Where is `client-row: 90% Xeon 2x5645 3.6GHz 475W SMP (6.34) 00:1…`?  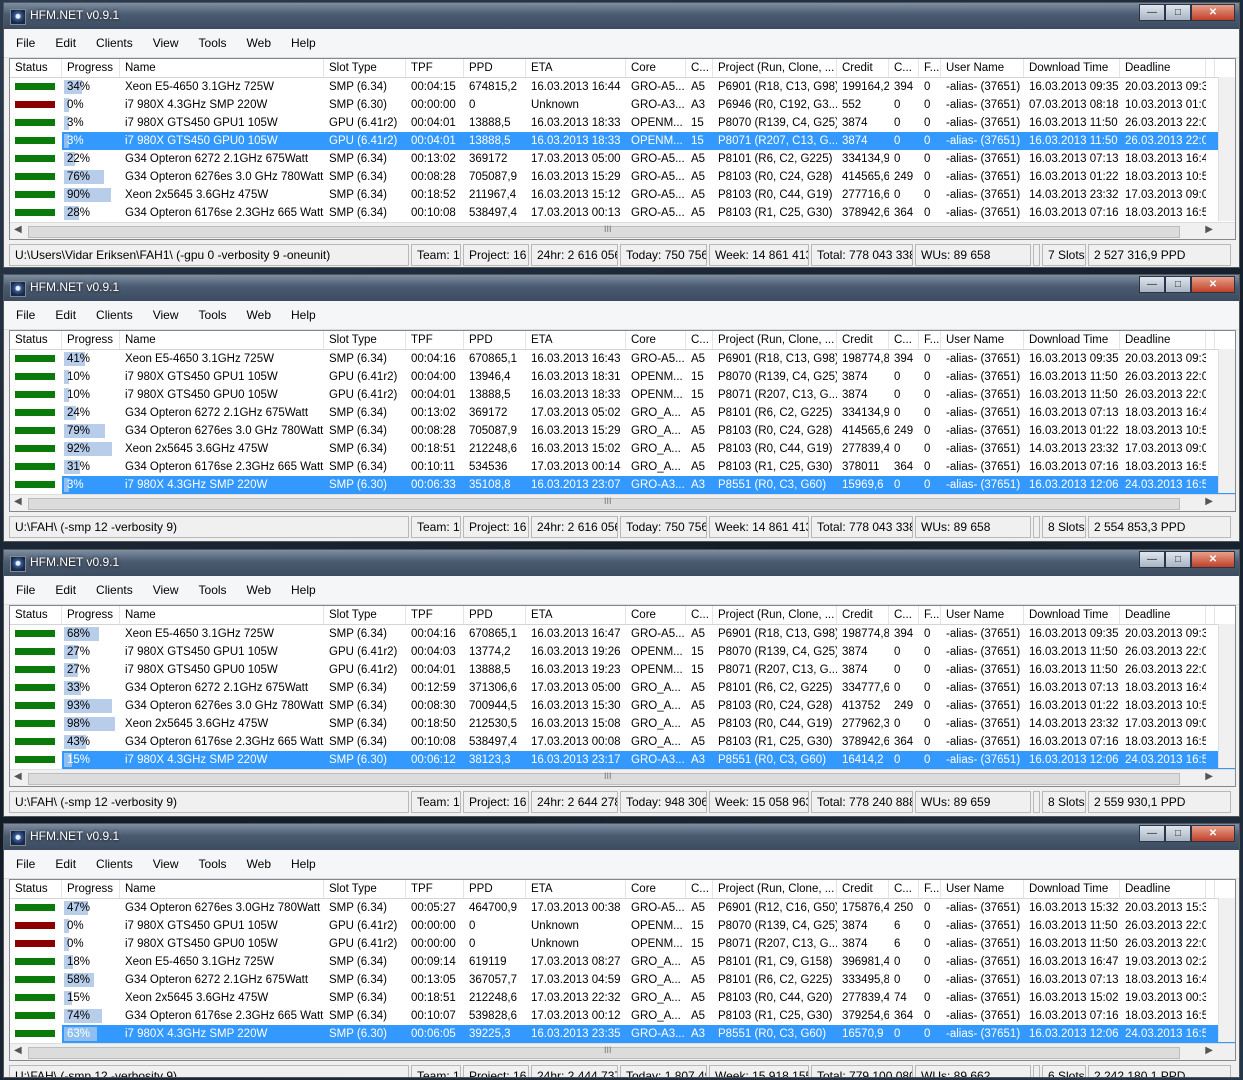
client-row: 90% Xeon 2x5645 3.6GHz 475W SMP (6.34) 00:1… is located at coordinates (622, 195).